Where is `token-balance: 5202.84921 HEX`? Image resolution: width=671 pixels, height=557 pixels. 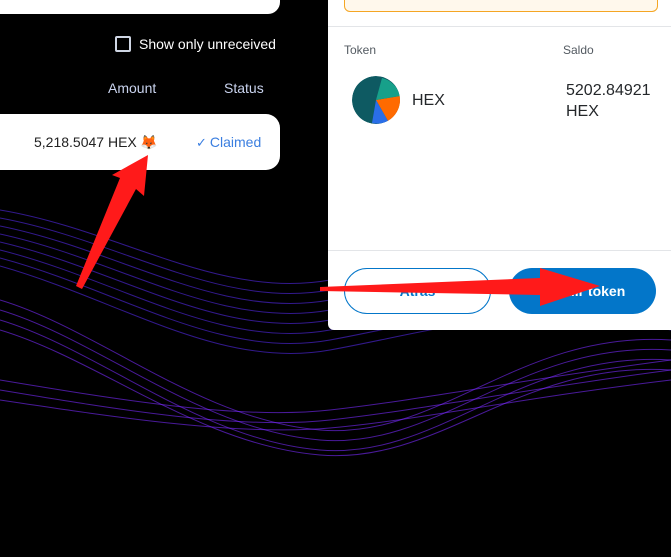 token-balance: 5202.84921 HEX is located at coordinates (608, 101).